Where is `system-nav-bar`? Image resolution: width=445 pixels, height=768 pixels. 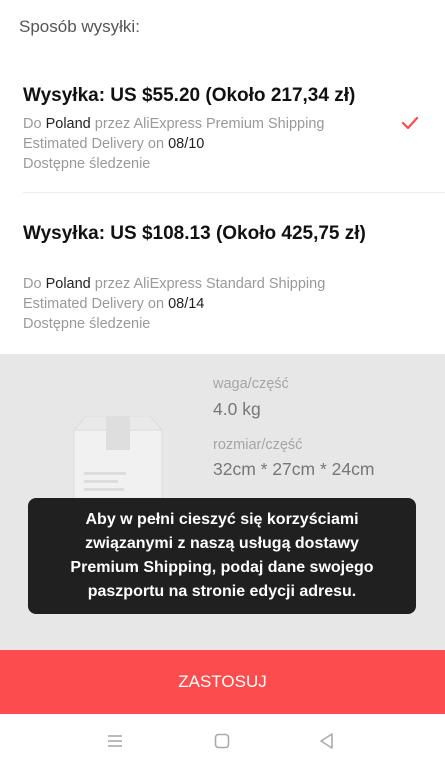 system-nav-bar is located at coordinates (222, 741).